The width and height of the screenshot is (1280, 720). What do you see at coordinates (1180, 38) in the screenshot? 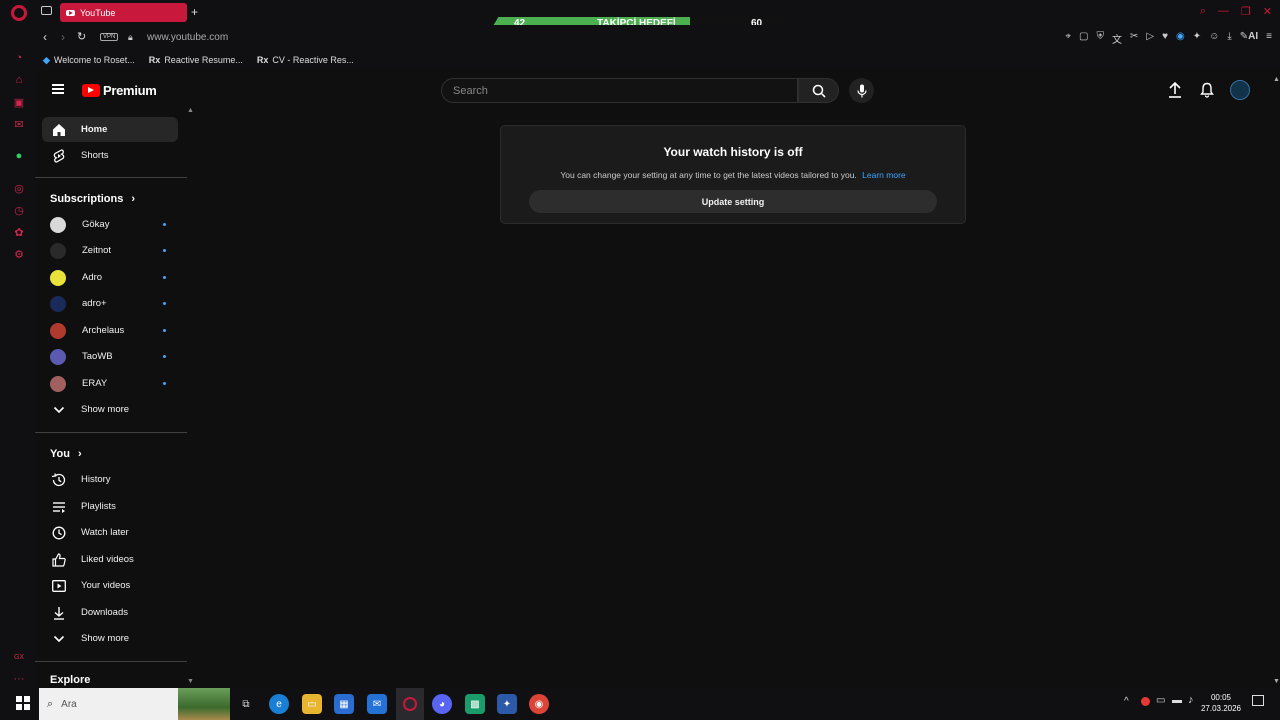
I see `profile-ext-icon: ◉` at bounding box center [1180, 38].